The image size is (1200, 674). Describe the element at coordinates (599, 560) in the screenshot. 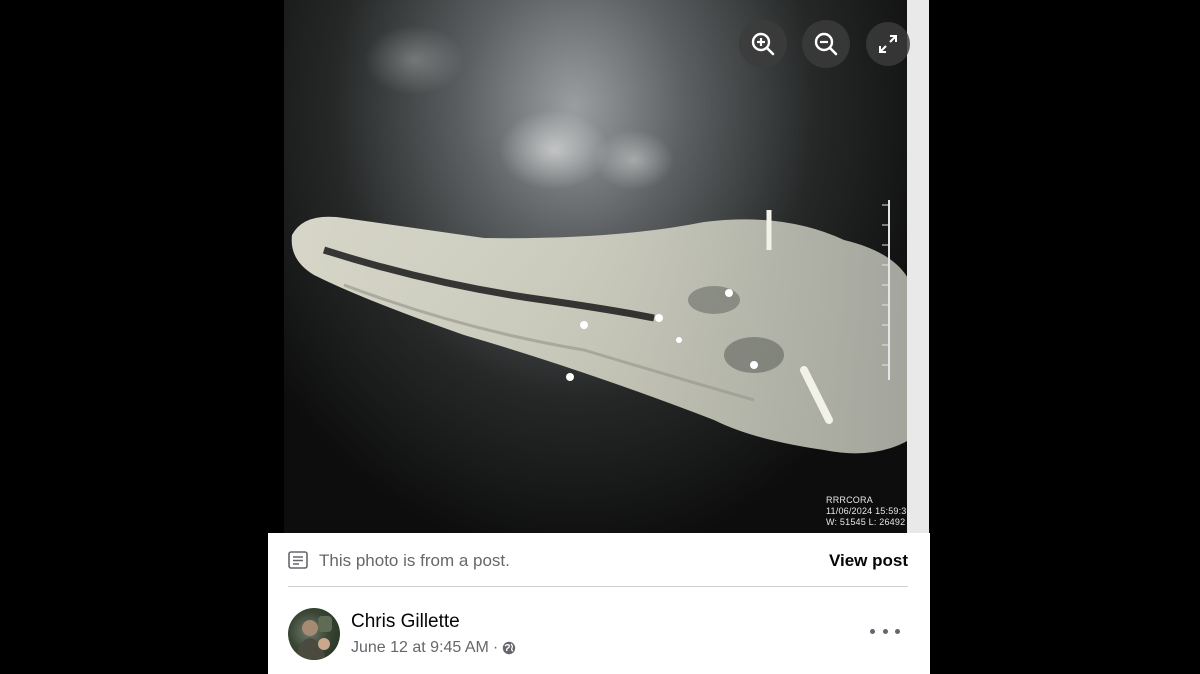

I see `post-notice: This photo is from a post. View post` at that location.